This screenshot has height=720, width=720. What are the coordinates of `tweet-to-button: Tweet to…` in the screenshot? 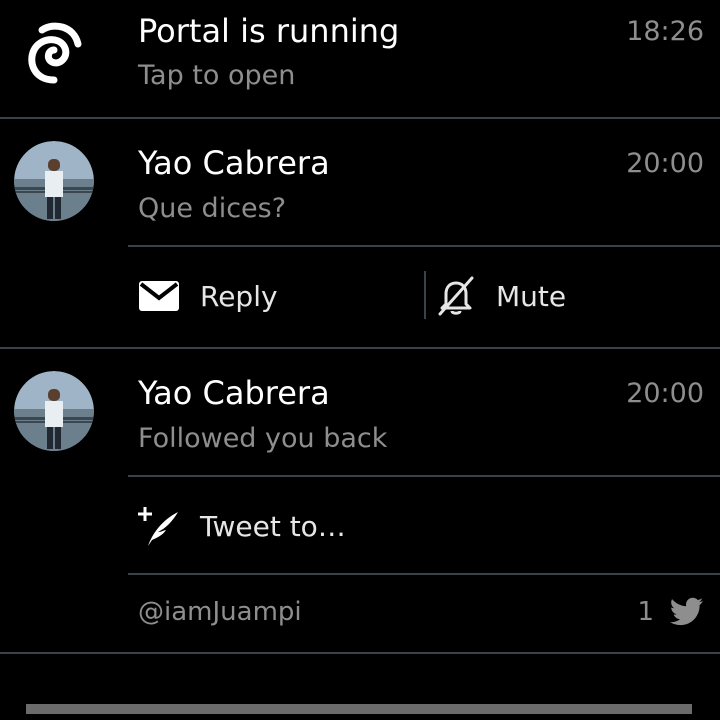 It's located at (240, 526).